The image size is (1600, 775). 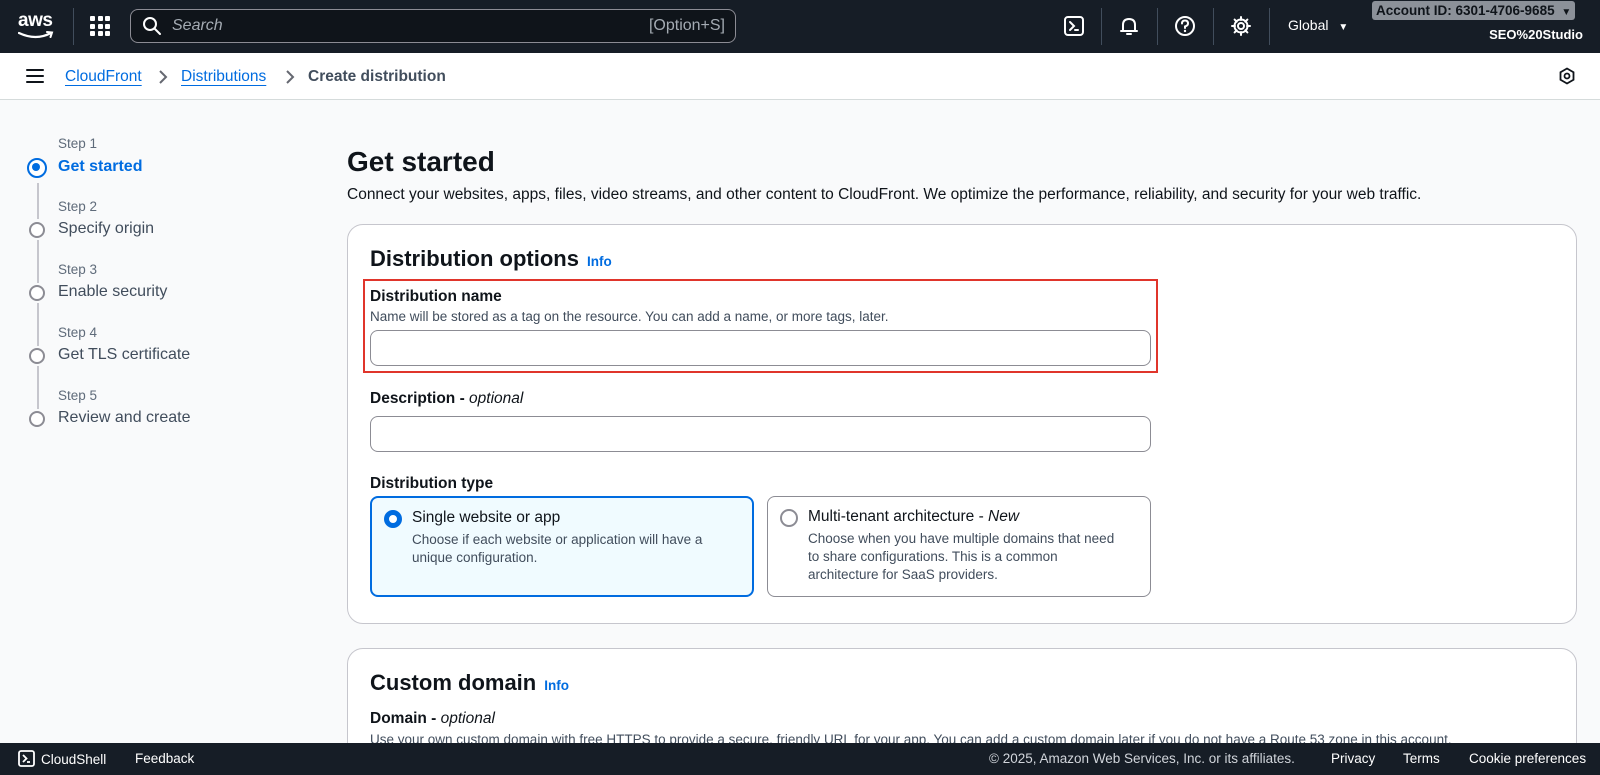 I want to click on step-number: Step 5, so click(x=78, y=395).